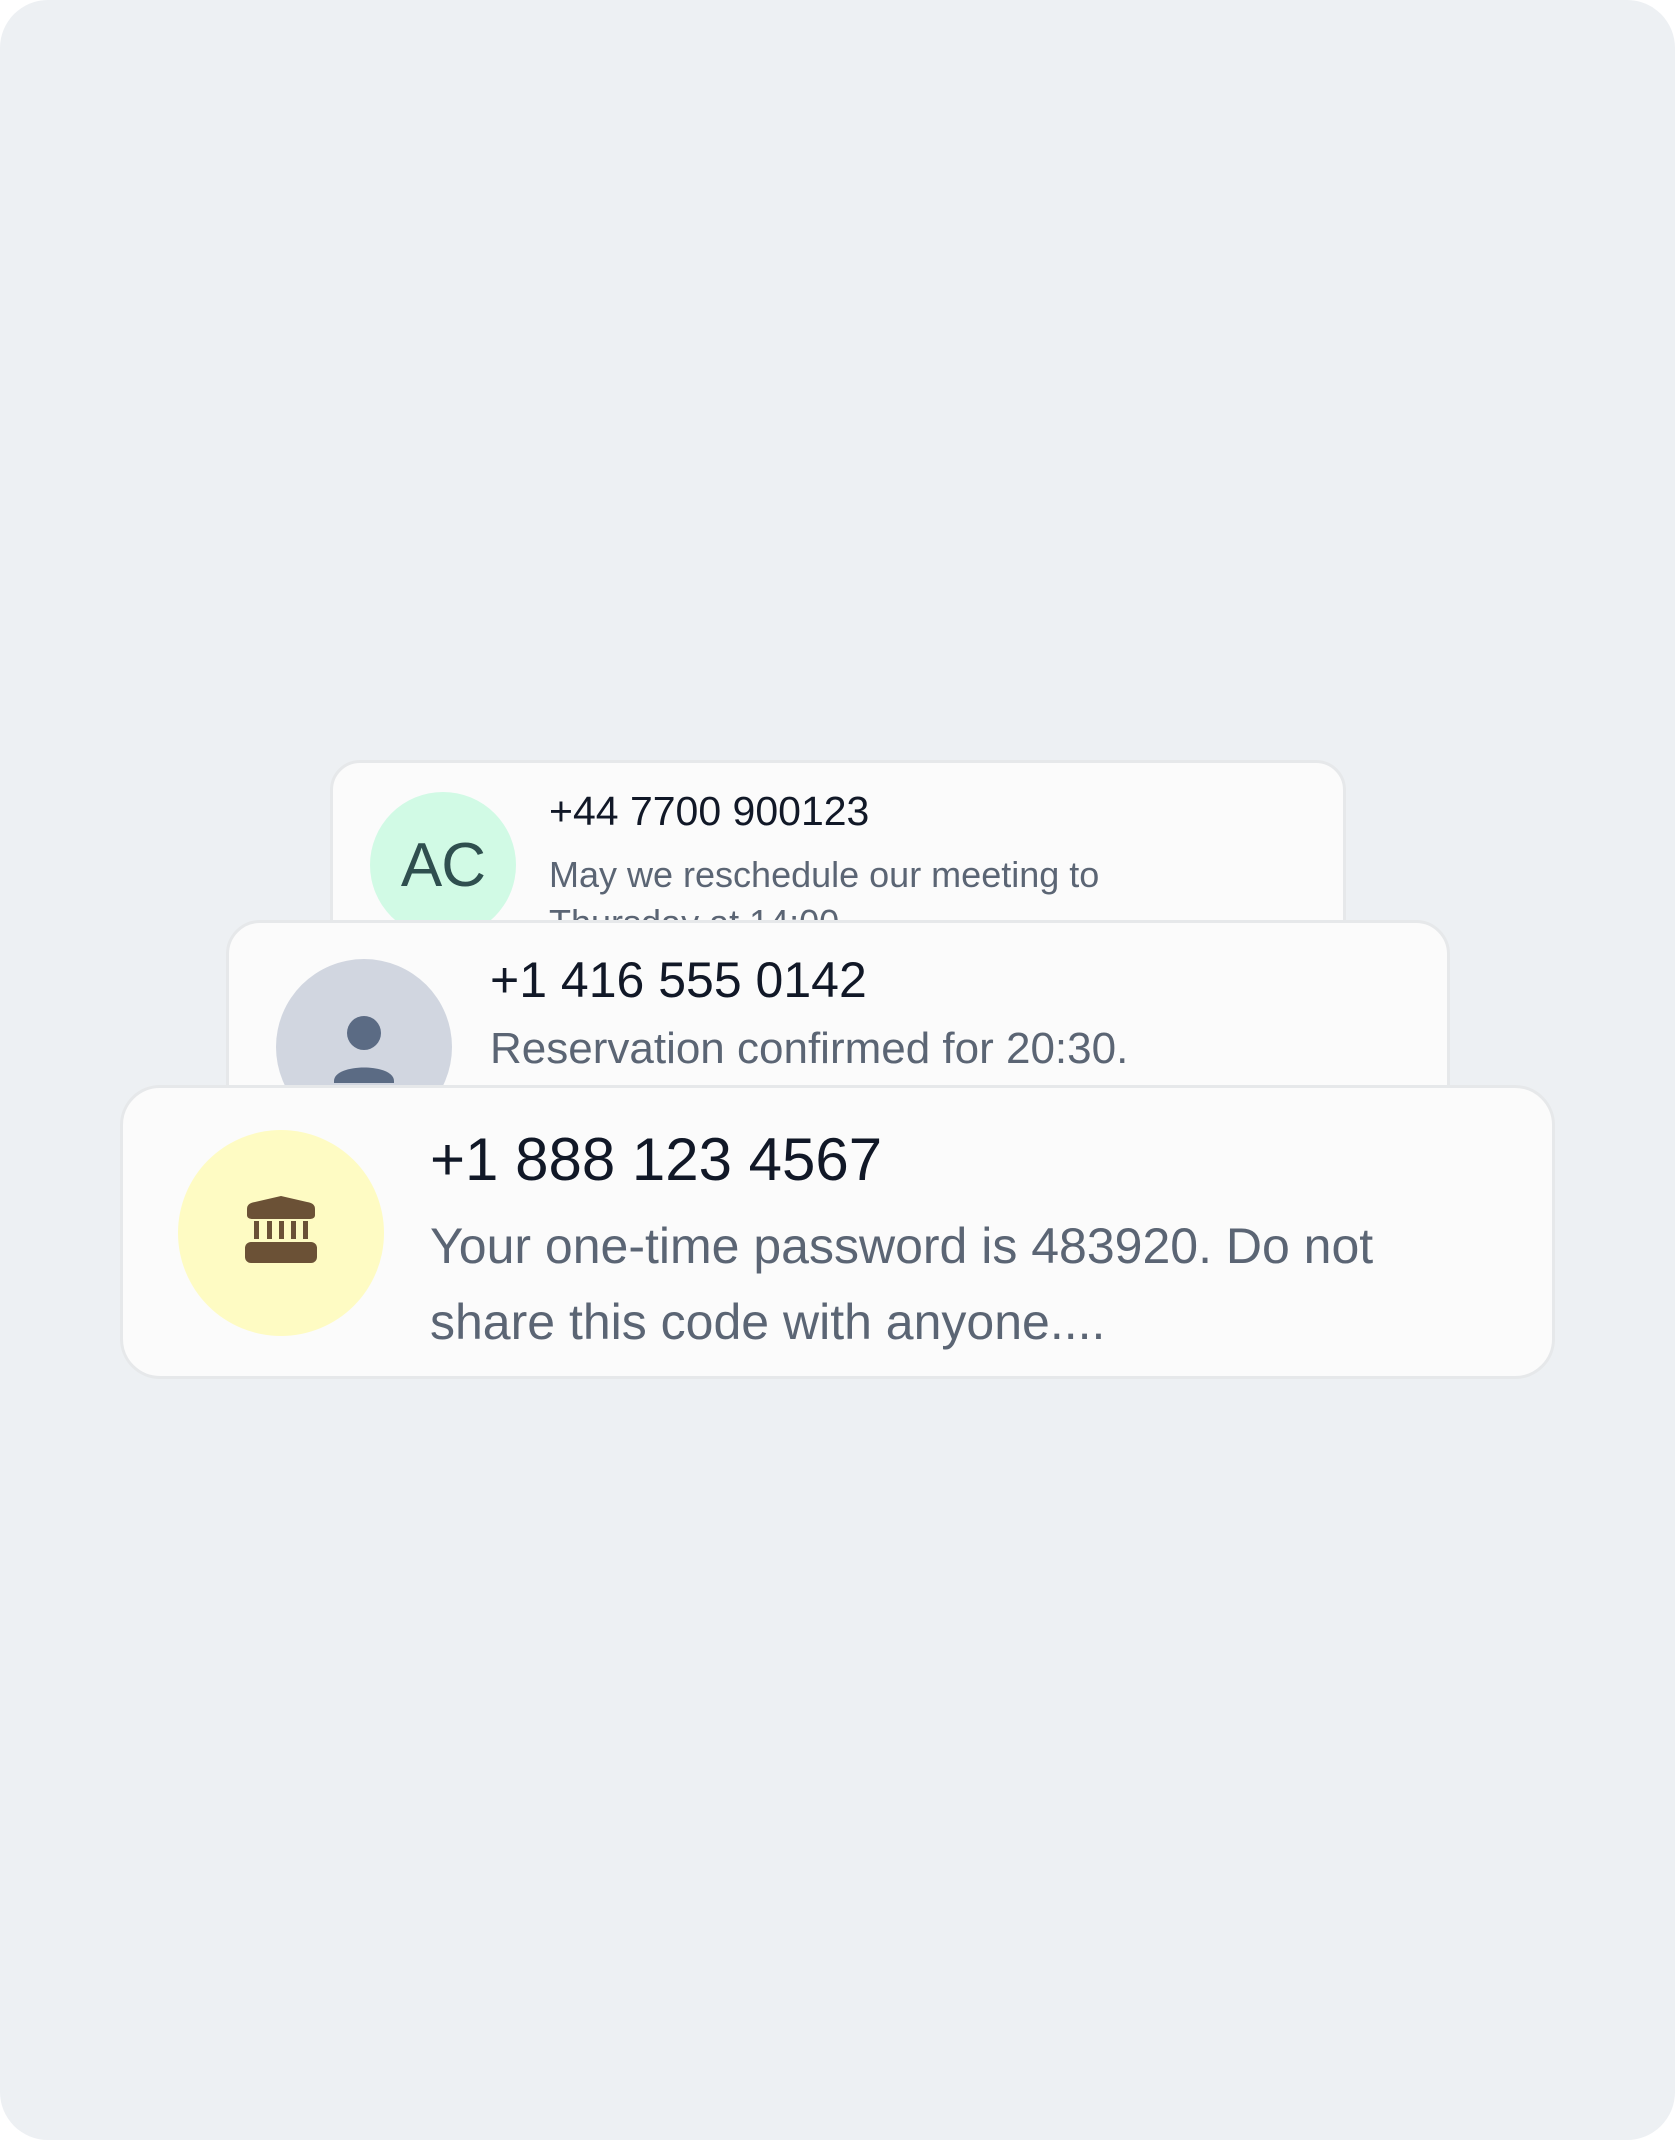 The height and width of the screenshot is (2140, 1675). I want to click on avatar, so click(281, 1233).